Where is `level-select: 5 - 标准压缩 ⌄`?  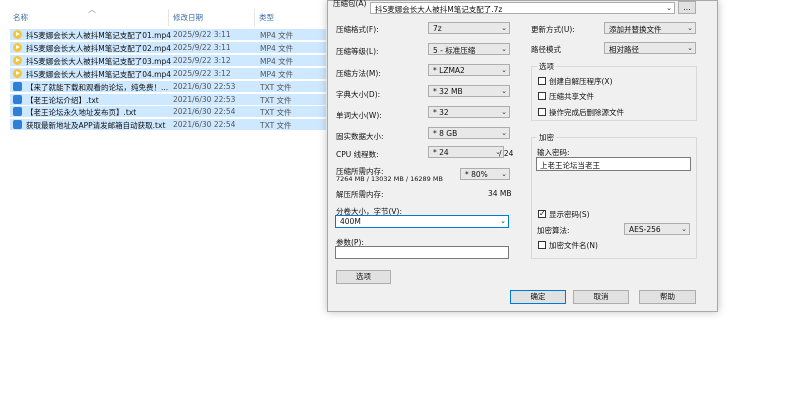
level-select: 5 - 标准压缩 ⌄ is located at coordinates (469, 49).